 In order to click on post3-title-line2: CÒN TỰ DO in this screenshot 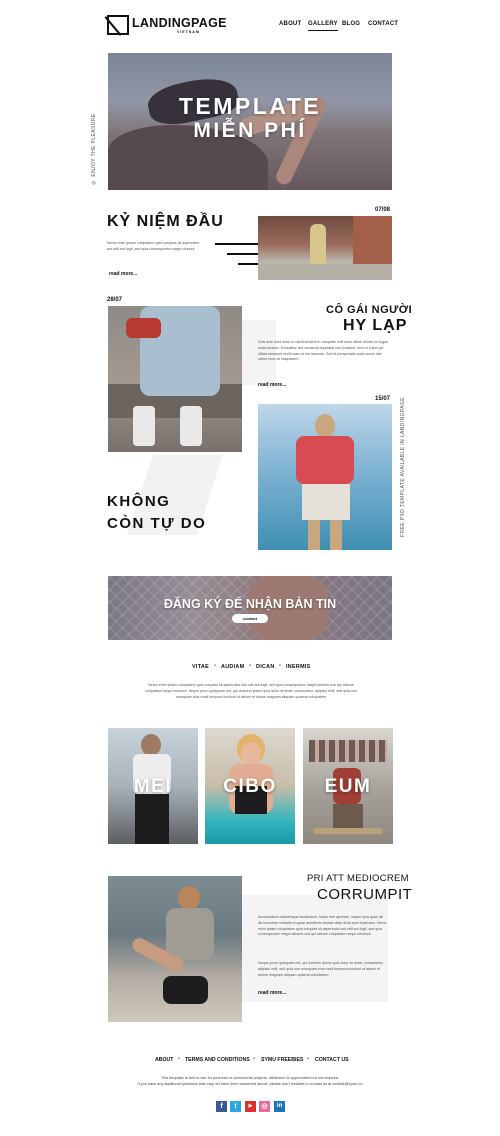, I will do `click(157, 523)`.